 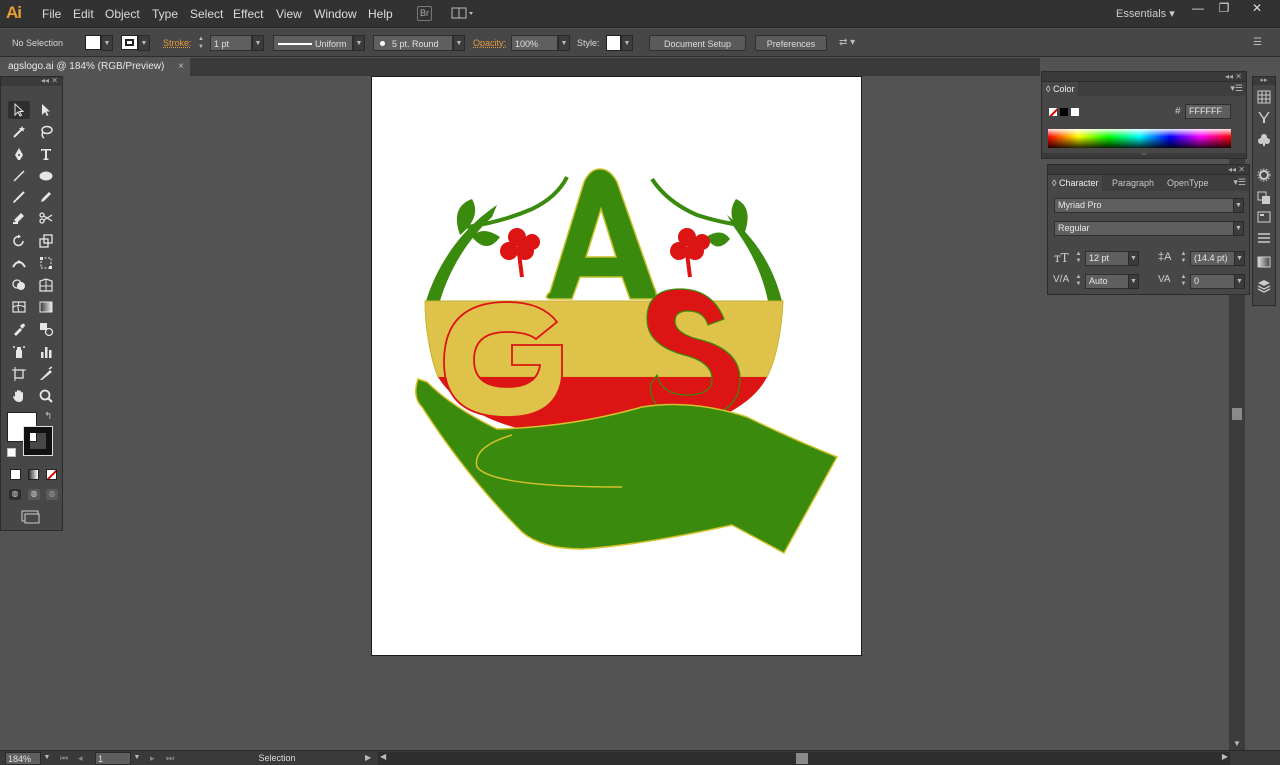 What do you see at coordinates (19, 154) in the screenshot?
I see `pen-tool-icon` at bounding box center [19, 154].